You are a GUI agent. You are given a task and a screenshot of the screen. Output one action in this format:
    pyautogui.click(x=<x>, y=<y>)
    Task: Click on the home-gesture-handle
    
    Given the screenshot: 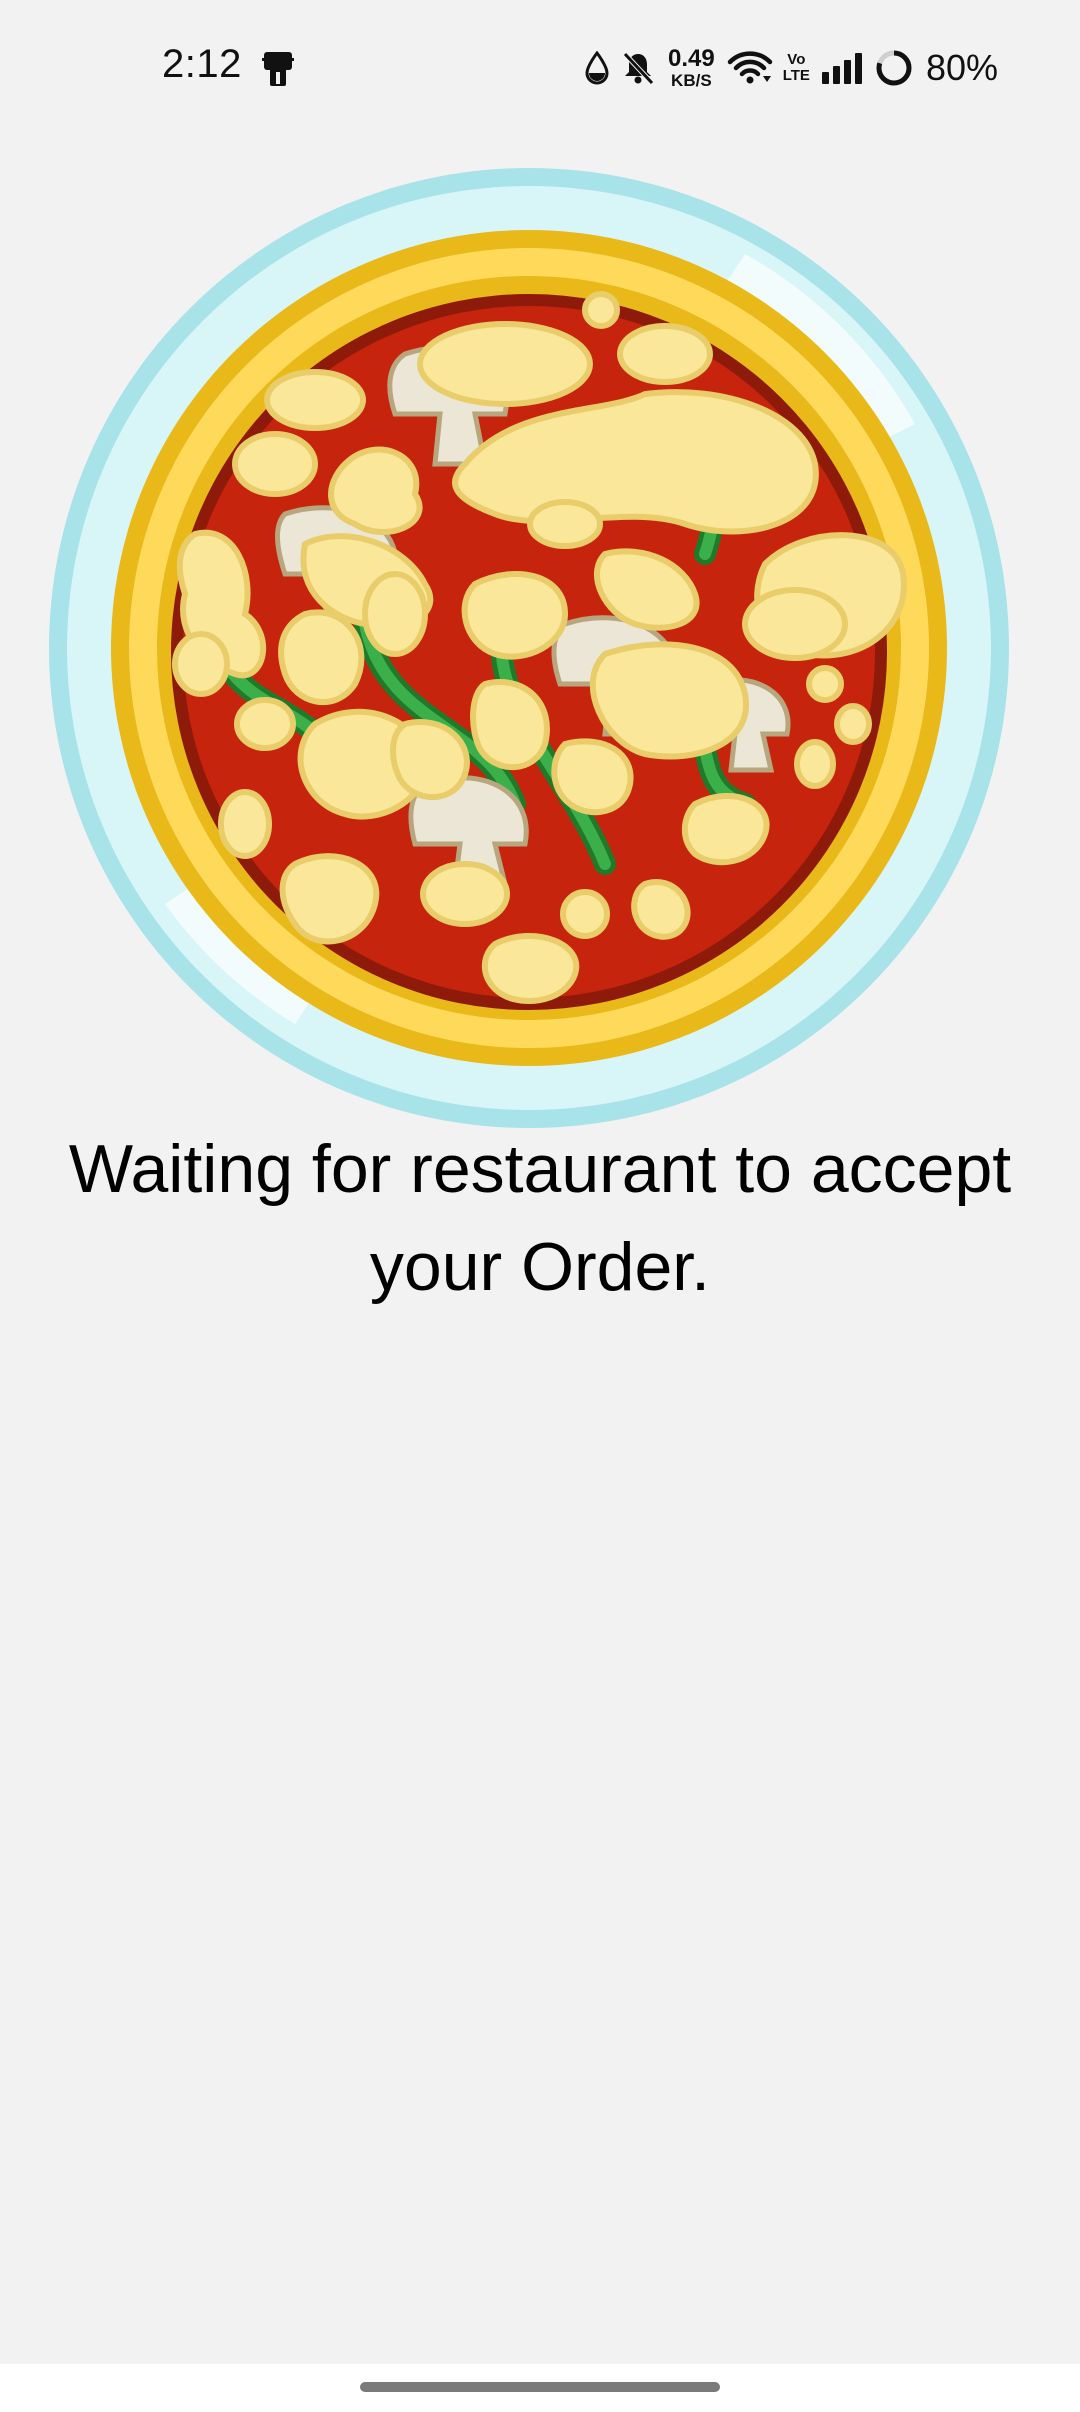 What is the action you would take?
    pyautogui.click(x=540, y=2387)
    